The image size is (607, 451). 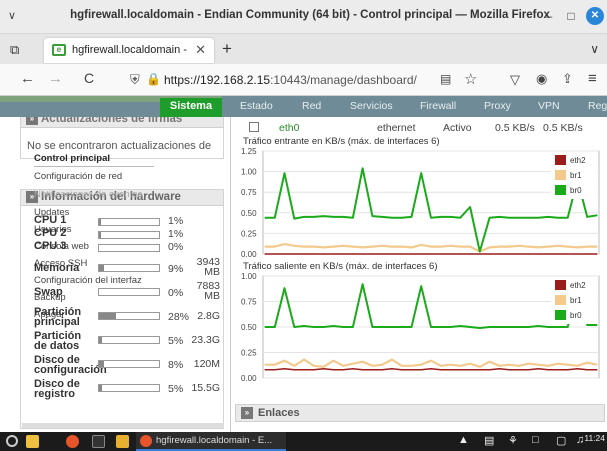 I want to click on nav-item-estado: Estado, so click(x=256, y=106).